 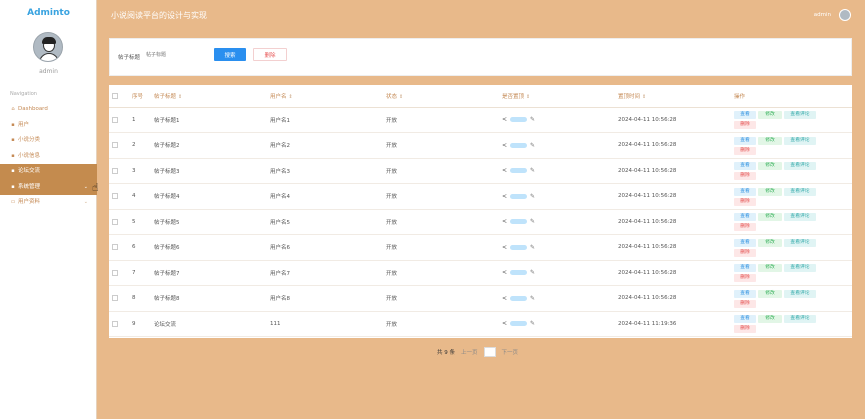 What do you see at coordinates (119, 96) in the screenshot?
I see `select-all-checkbox` at bounding box center [119, 96].